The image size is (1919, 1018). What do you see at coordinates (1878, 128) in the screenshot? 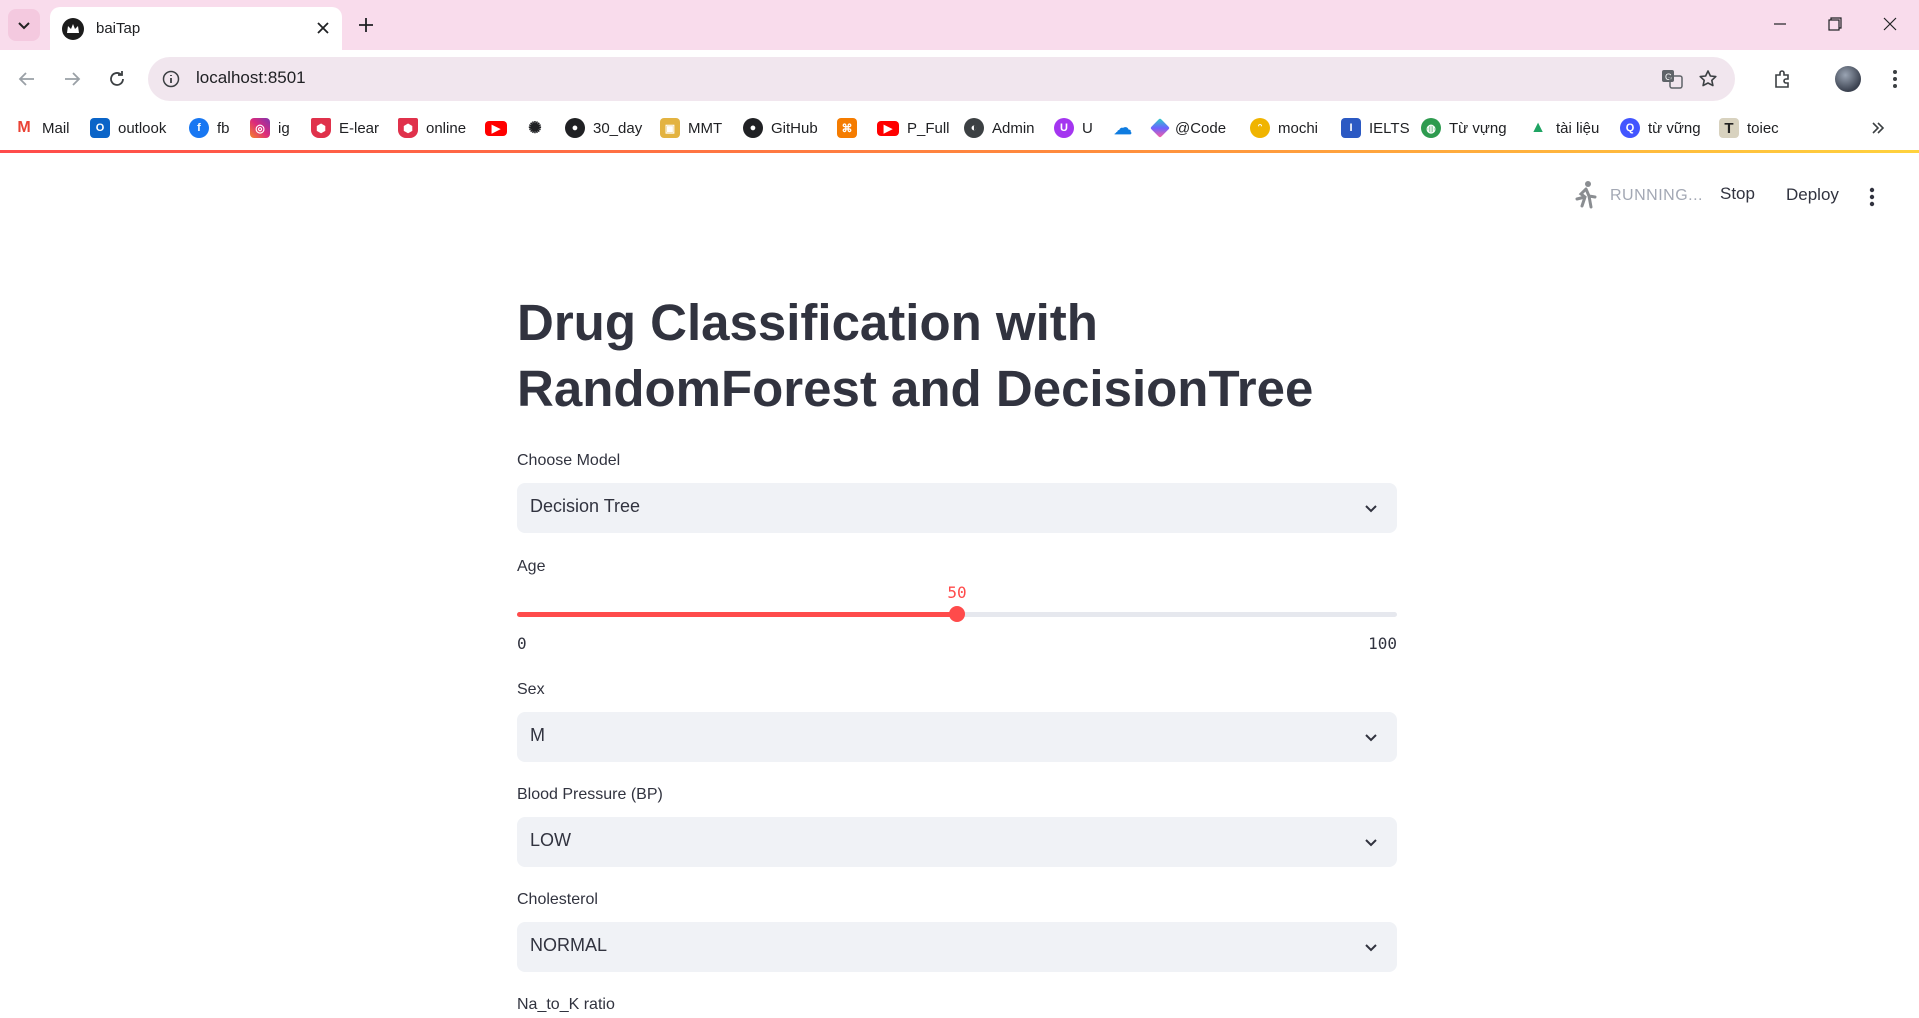
I see `bookmarks-overflow-icon` at bounding box center [1878, 128].